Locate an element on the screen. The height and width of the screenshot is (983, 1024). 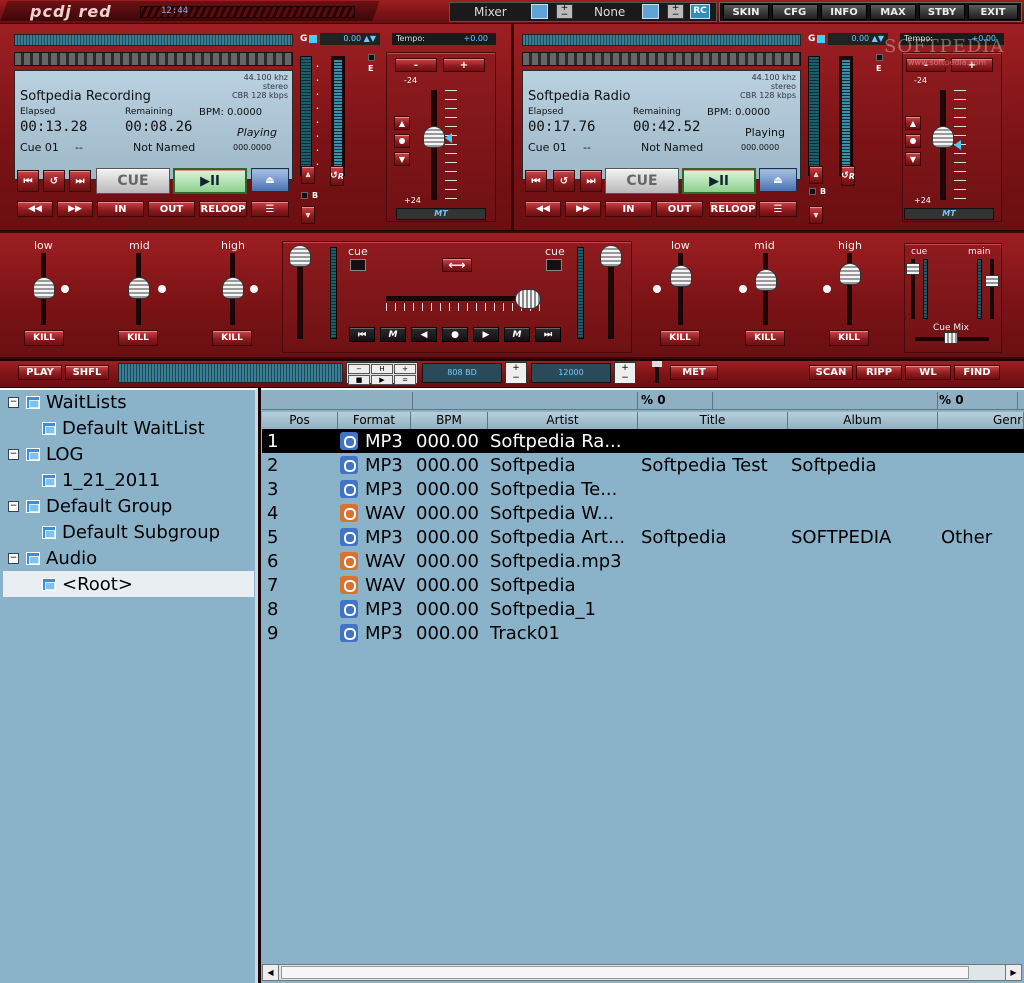
tree-item-log: − LOG is located at coordinates (46, 454).